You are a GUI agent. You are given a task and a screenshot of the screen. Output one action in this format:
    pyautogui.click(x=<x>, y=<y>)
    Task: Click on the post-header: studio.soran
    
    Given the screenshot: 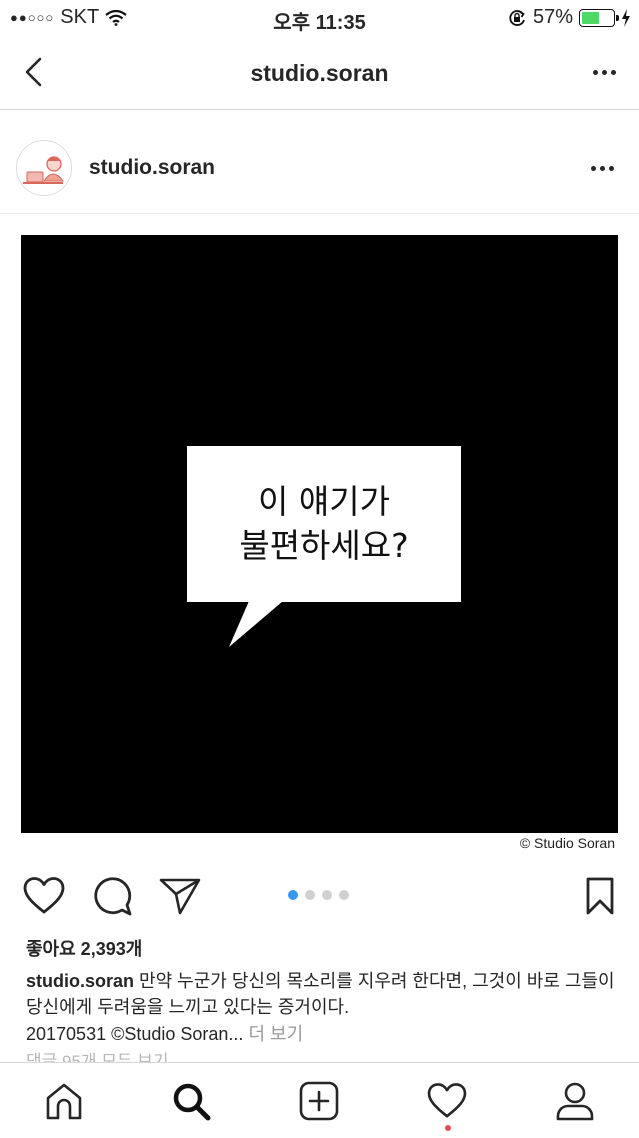 What is the action you would take?
    pyautogui.click(x=319, y=168)
    